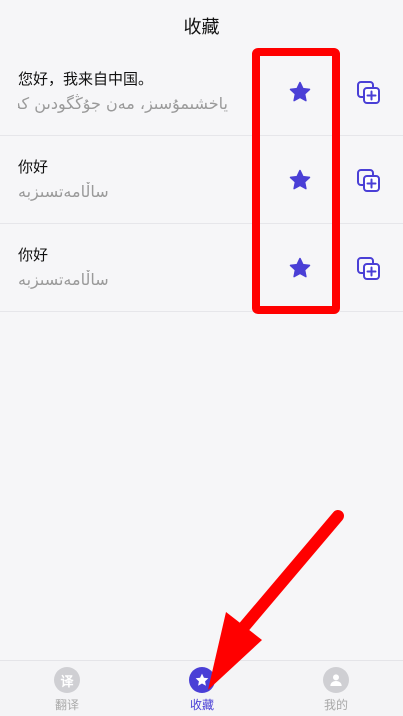 Image resolution: width=403 pixels, height=716 pixels. I want to click on favorites-tab-icon, so click(202, 680).